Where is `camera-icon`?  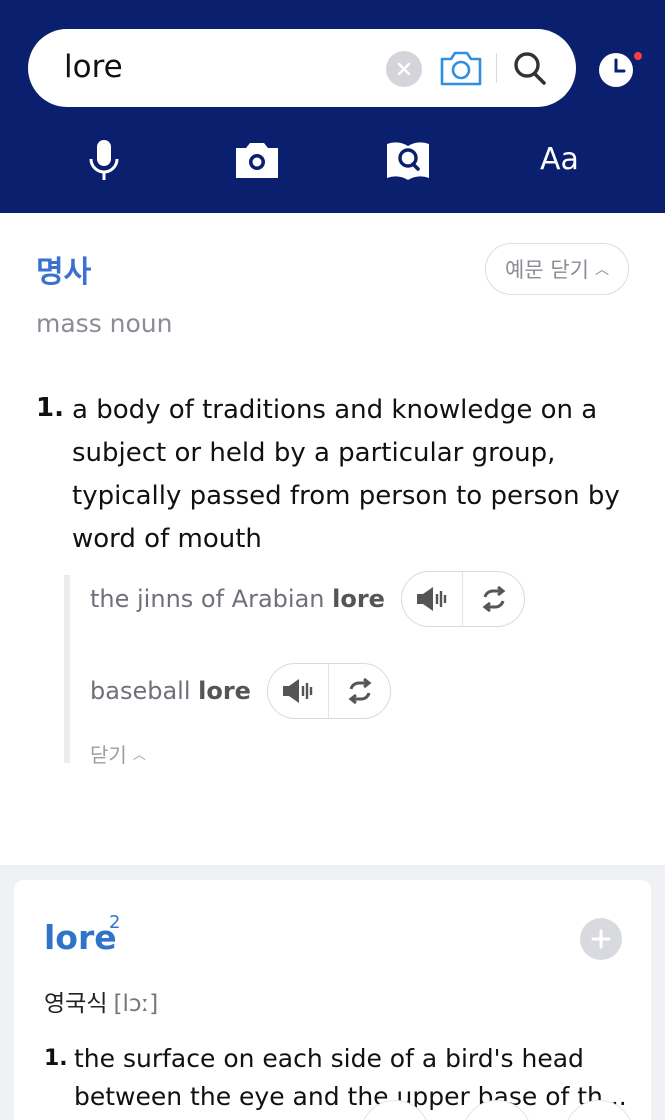 camera-icon is located at coordinates (461, 68).